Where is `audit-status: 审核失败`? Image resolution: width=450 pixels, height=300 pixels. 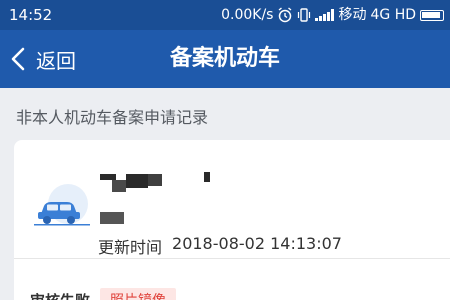 audit-status: 审核失败 is located at coordinates (60, 295).